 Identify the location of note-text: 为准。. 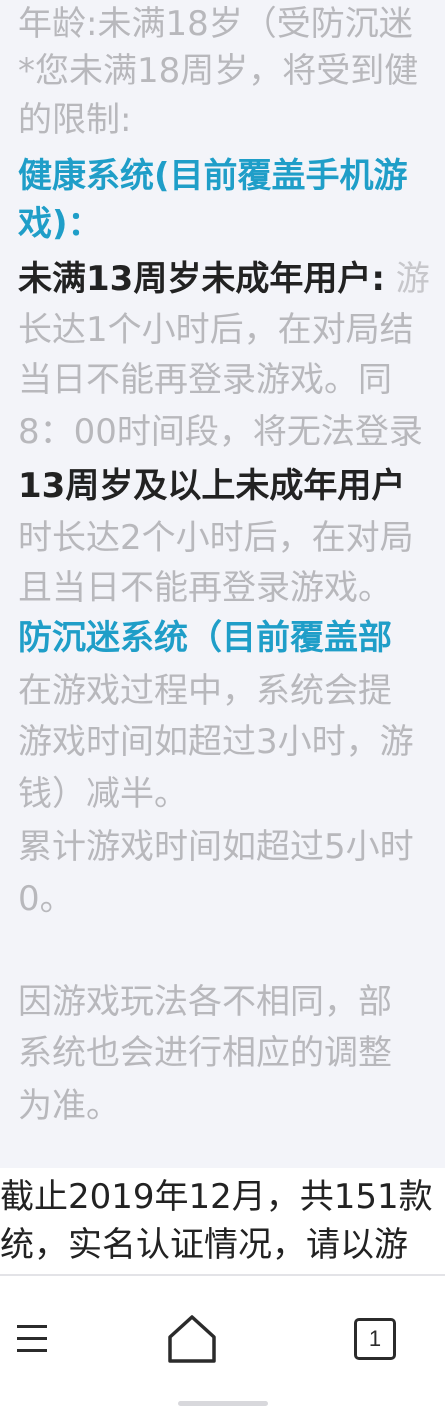
(69, 1106).